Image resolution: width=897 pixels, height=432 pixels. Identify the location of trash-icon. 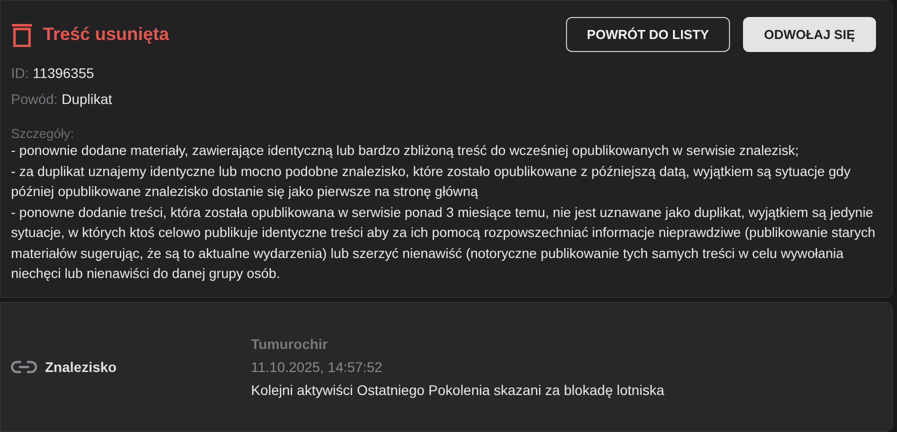
(22, 34).